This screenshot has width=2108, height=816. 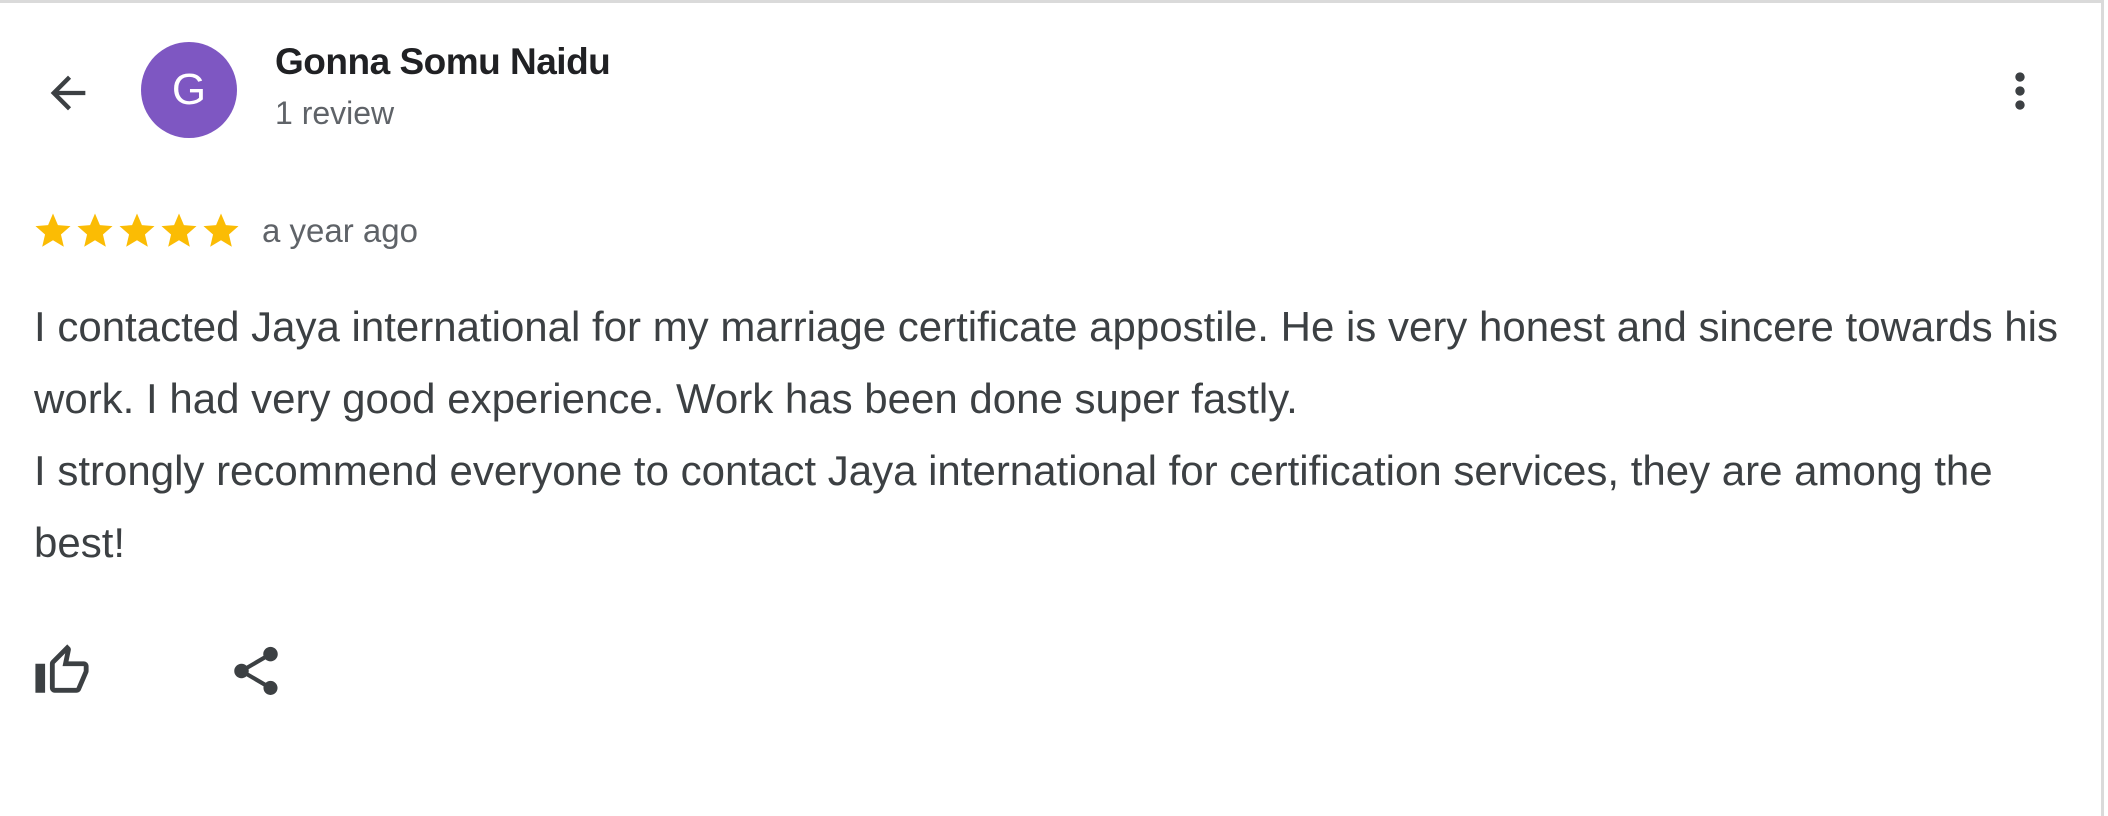 I want to click on rating-row: a year ago, so click(x=225, y=231).